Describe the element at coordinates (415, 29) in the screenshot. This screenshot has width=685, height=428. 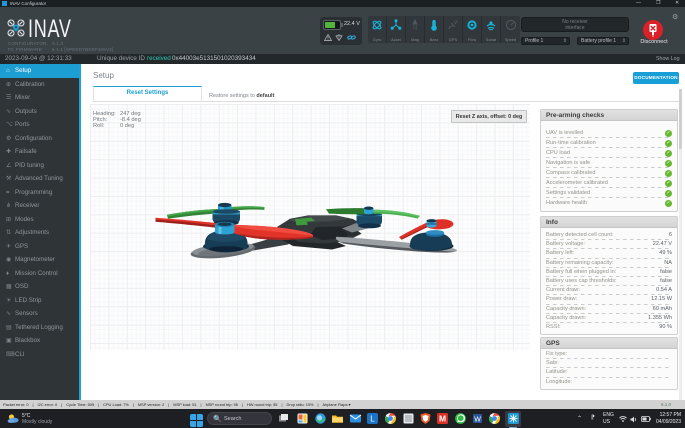
I see `svg-text: N` at that location.